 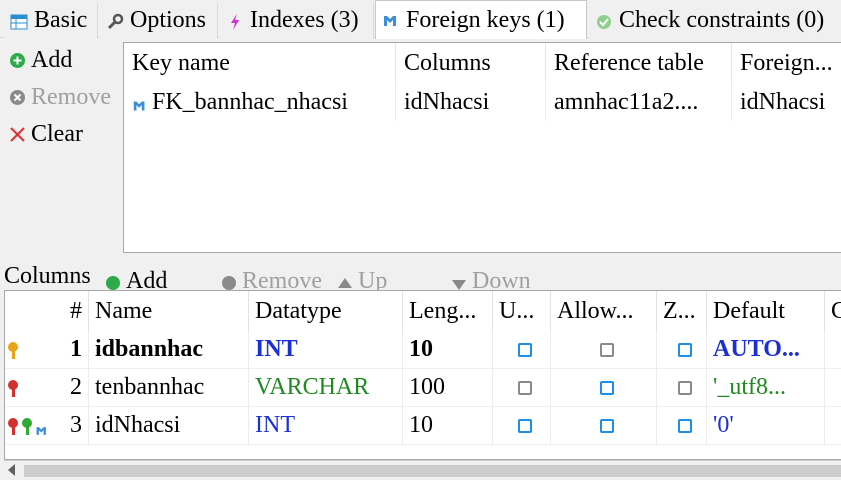 What do you see at coordinates (326, 388) in the screenshot?
I see `datatype-cell: VARCHAR` at bounding box center [326, 388].